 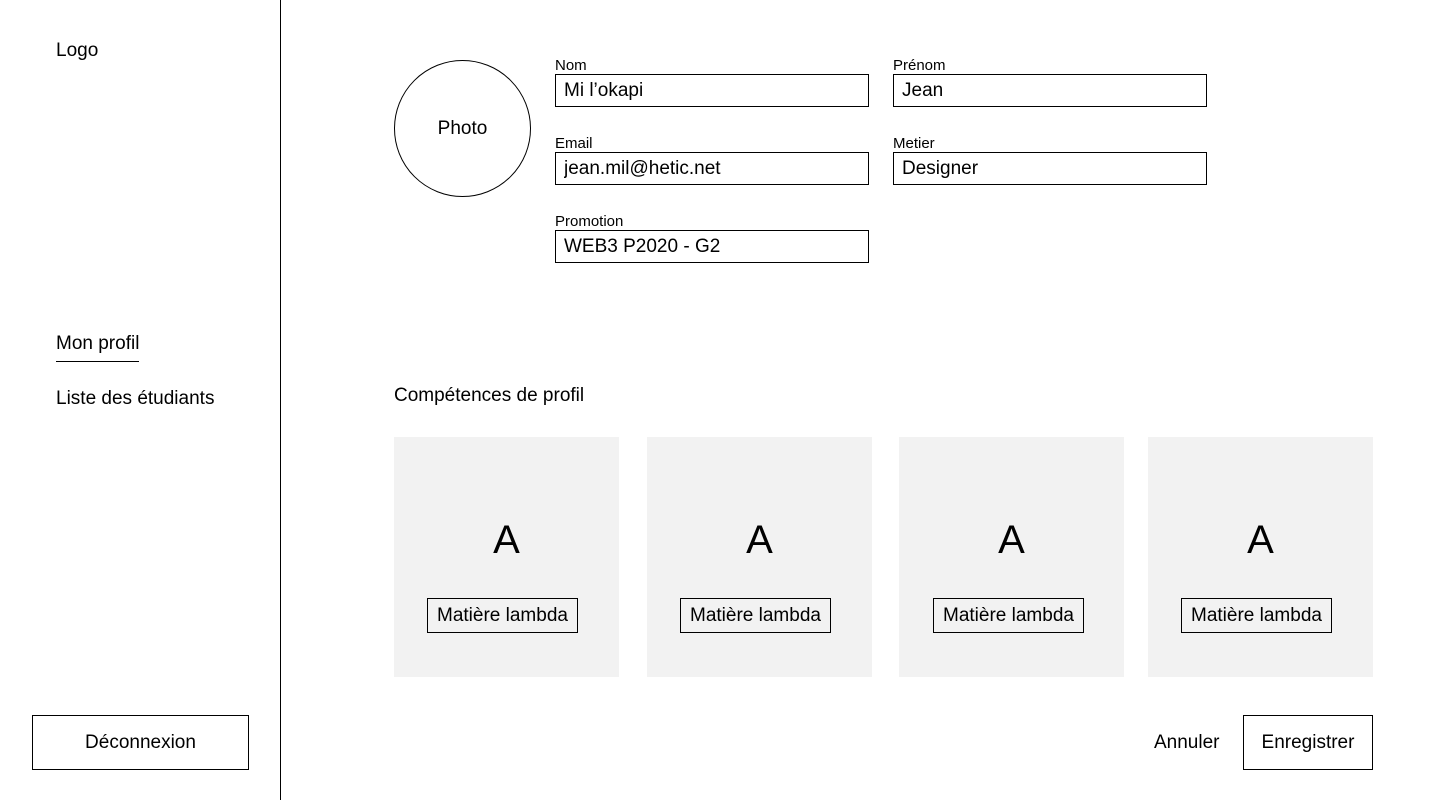 I want to click on promotion-label: Promotion, so click(x=589, y=221).